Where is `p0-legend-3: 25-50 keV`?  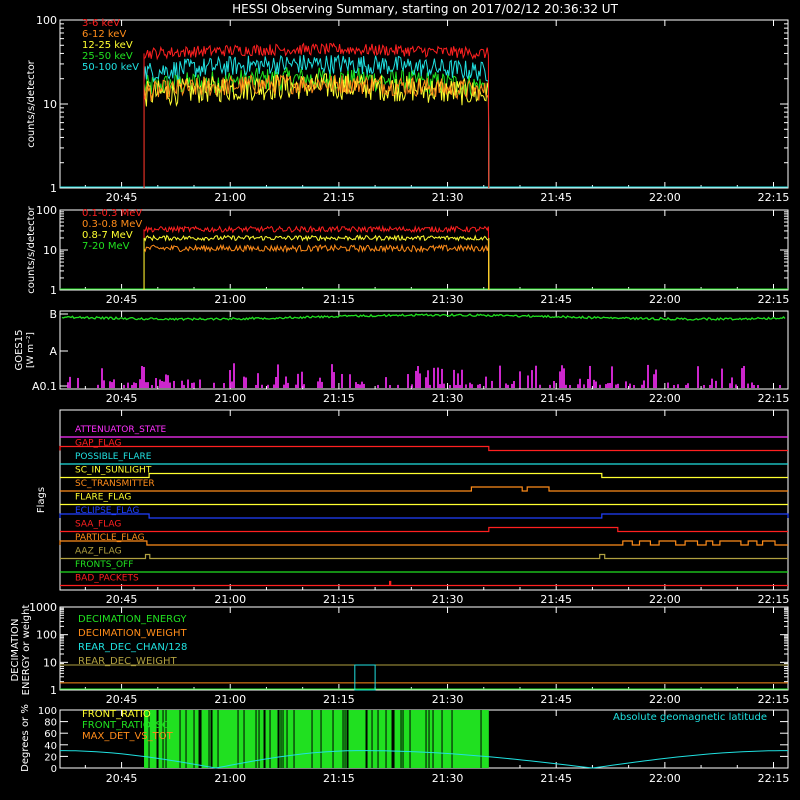 p0-legend-3: 25-50 keV is located at coordinates (107, 56).